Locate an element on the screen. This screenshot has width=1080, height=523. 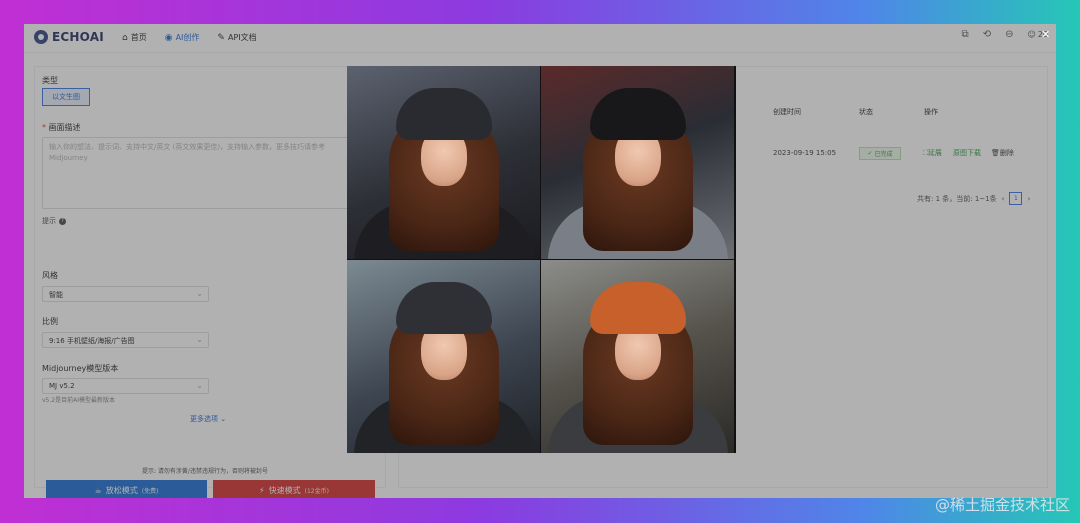
cap-shape is located at coordinates (638, 308).